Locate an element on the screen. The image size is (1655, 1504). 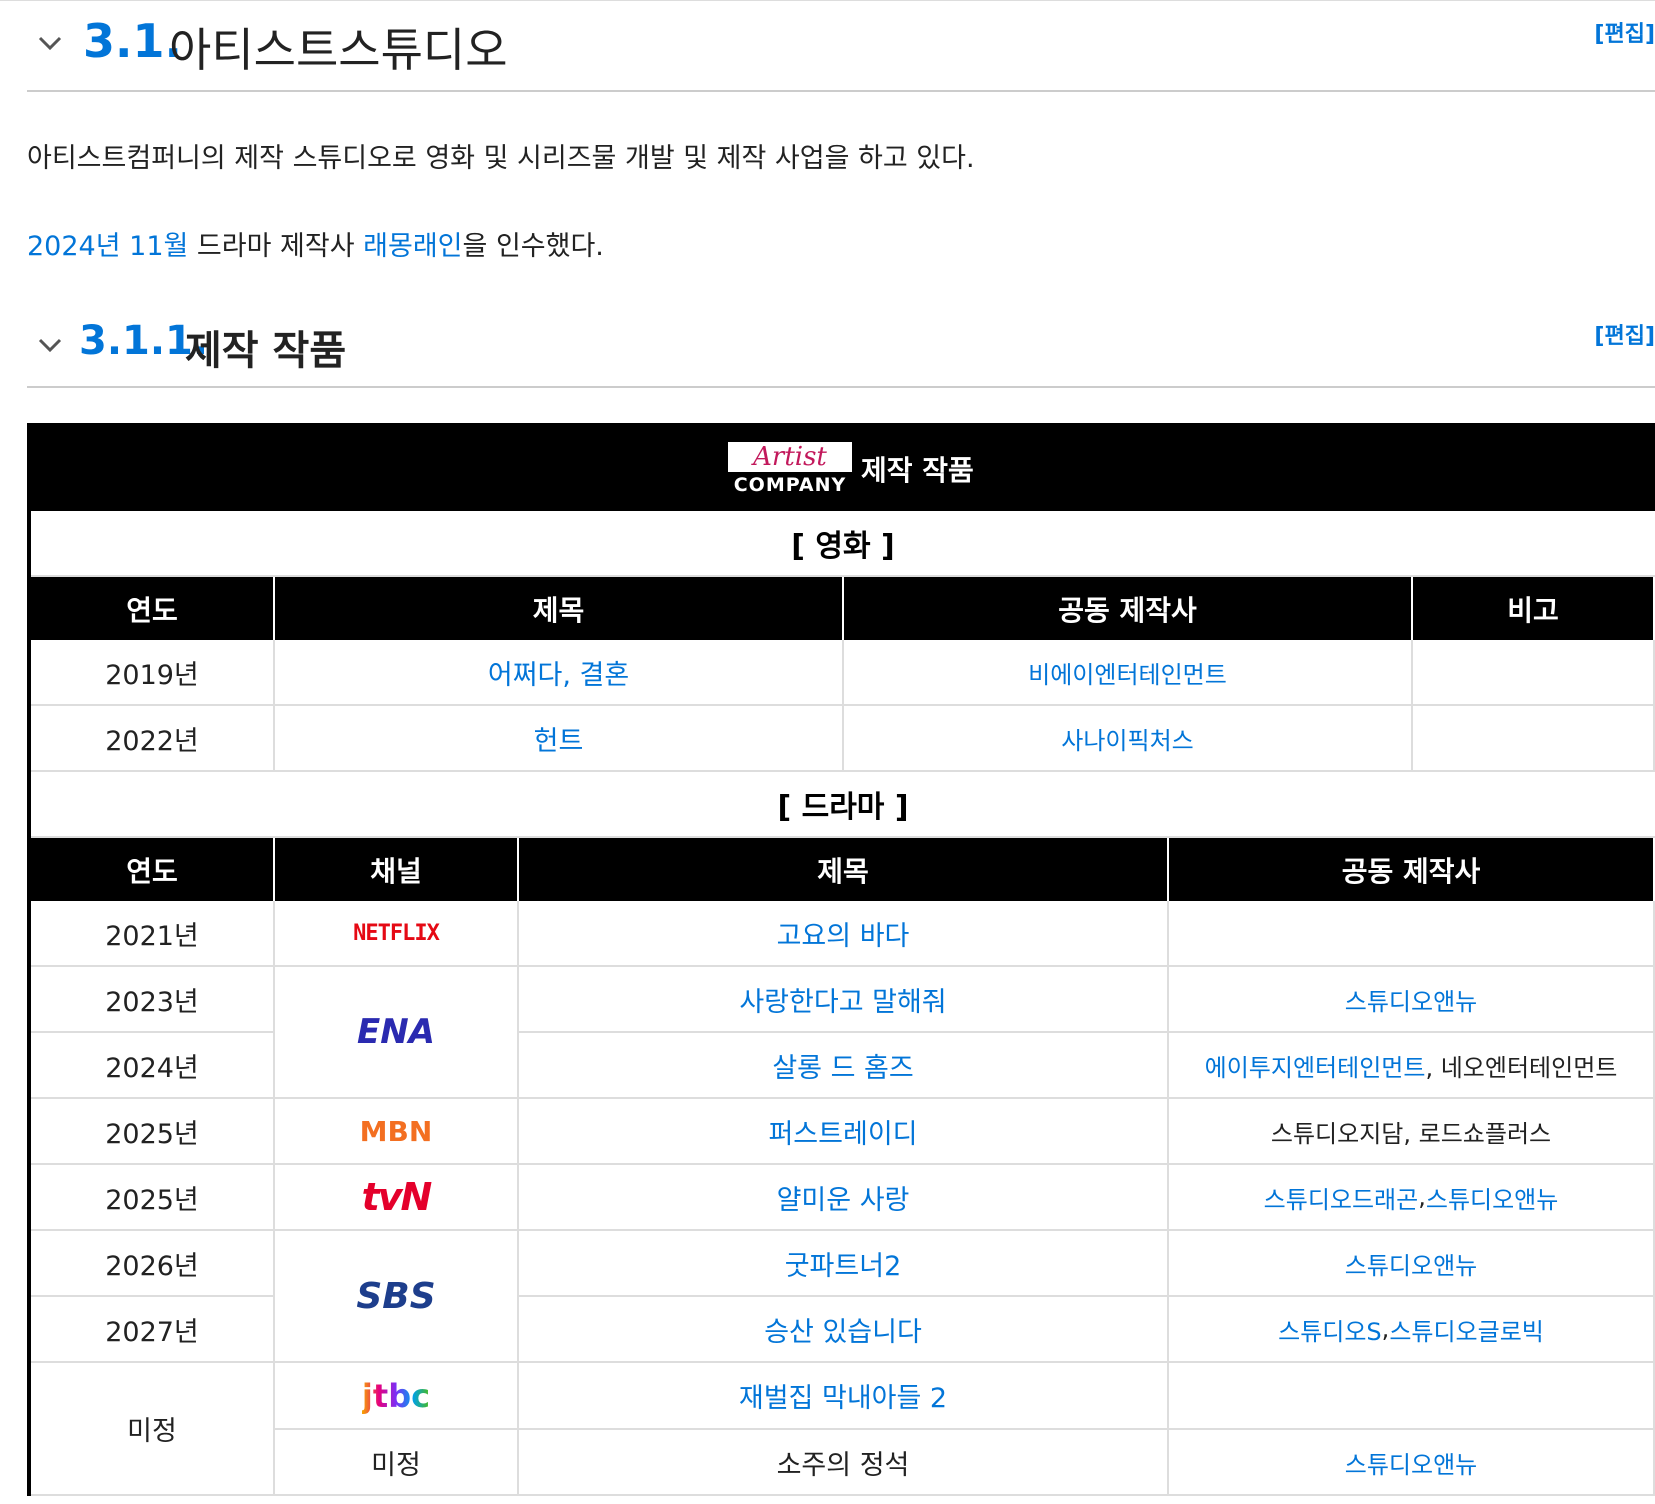
drama-category: [ 드라마 ] is located at coordinates (843, 805).